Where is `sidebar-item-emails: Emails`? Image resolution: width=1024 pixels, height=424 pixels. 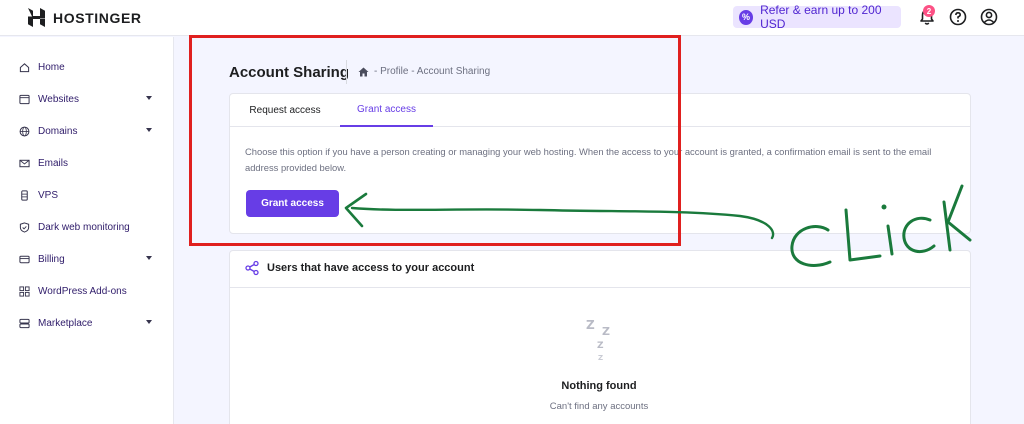 sidebar-item-emails: Emails is located at coordinates (87, 163).